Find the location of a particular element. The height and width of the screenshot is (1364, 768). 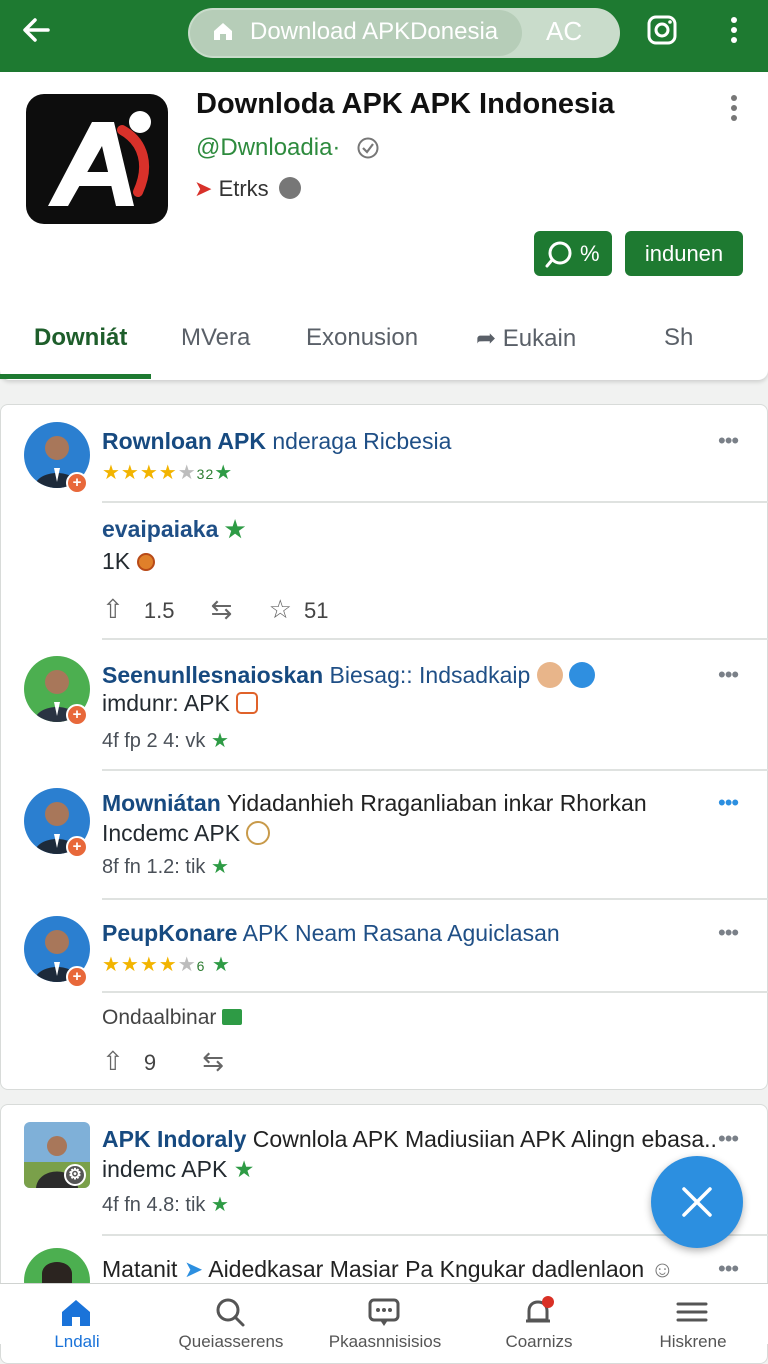

share-button: % is located at coordinates (573, 253).